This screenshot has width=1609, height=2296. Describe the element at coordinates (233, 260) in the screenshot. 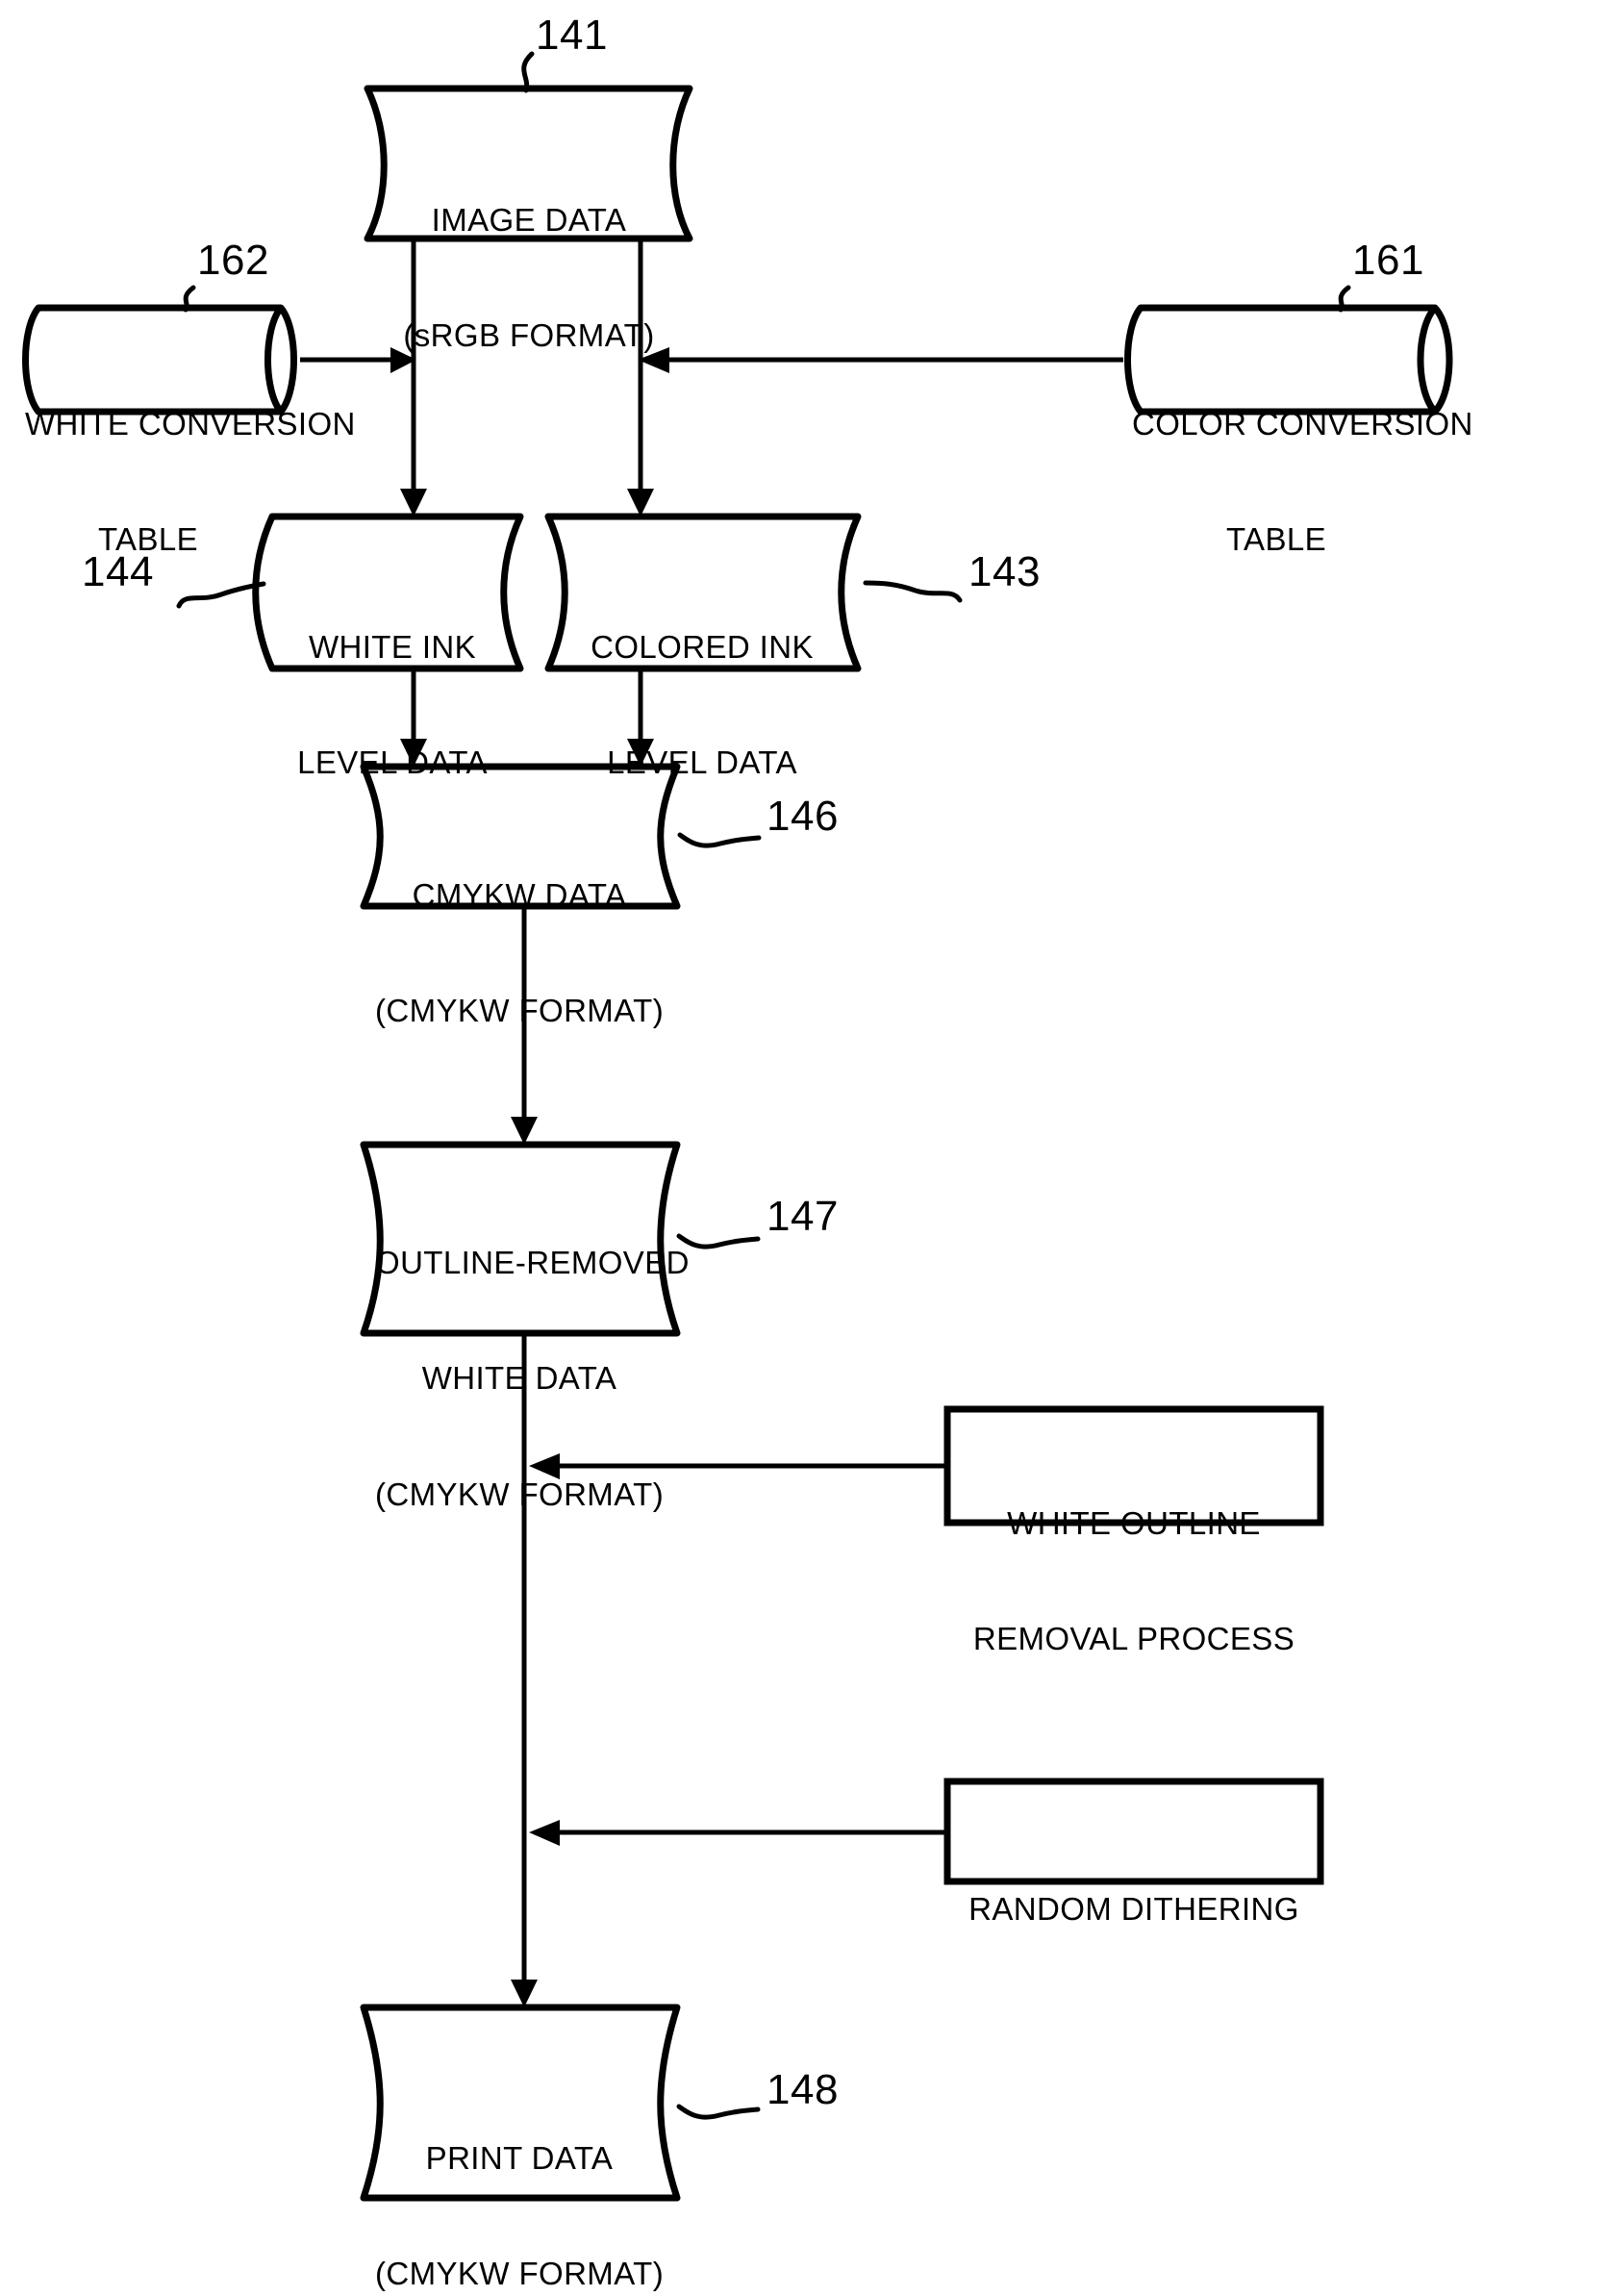

I see `ref-162: 162` at that location.